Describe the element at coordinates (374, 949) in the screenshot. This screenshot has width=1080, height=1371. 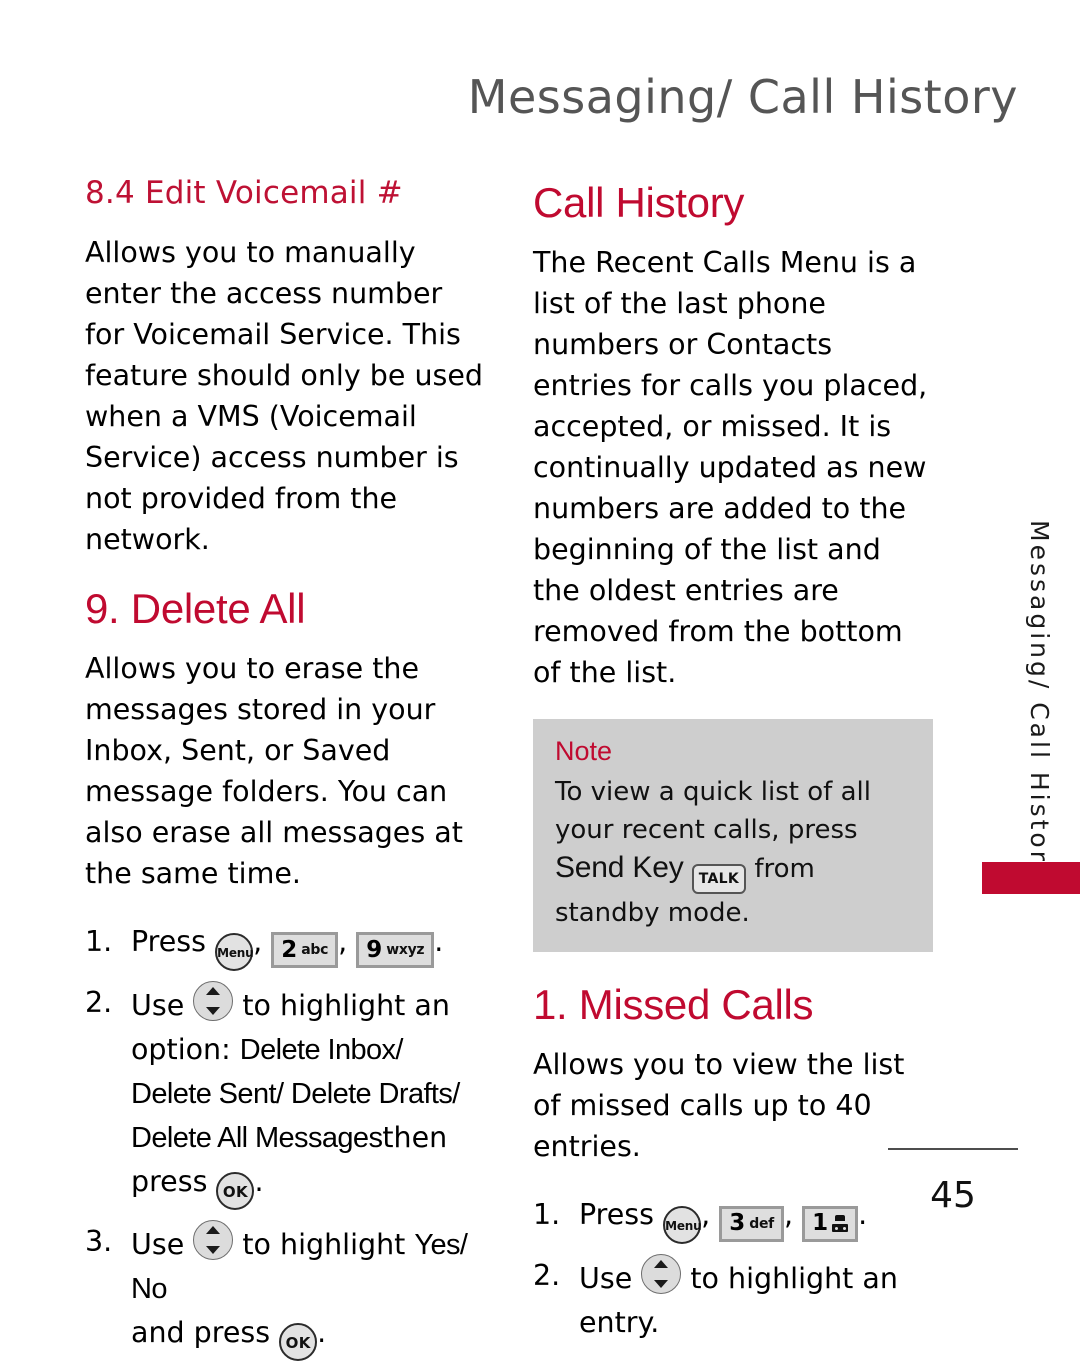
I see `keypad-digit: 9` at that location.